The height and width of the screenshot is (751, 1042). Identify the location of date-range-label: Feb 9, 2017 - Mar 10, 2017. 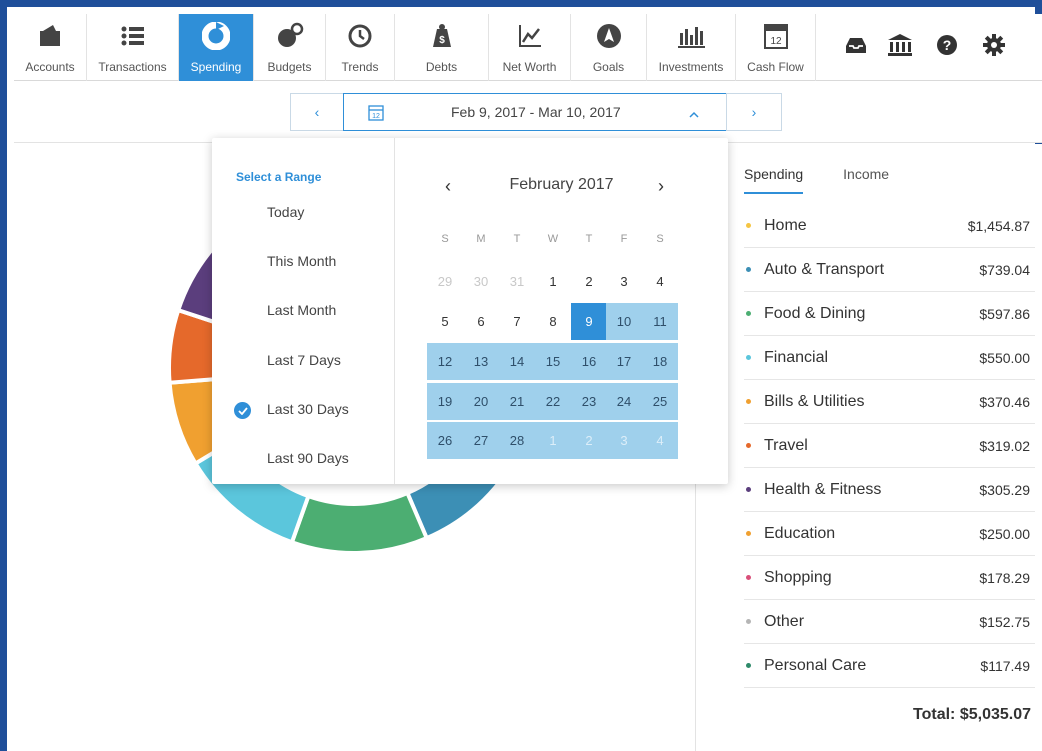
(536, 112).